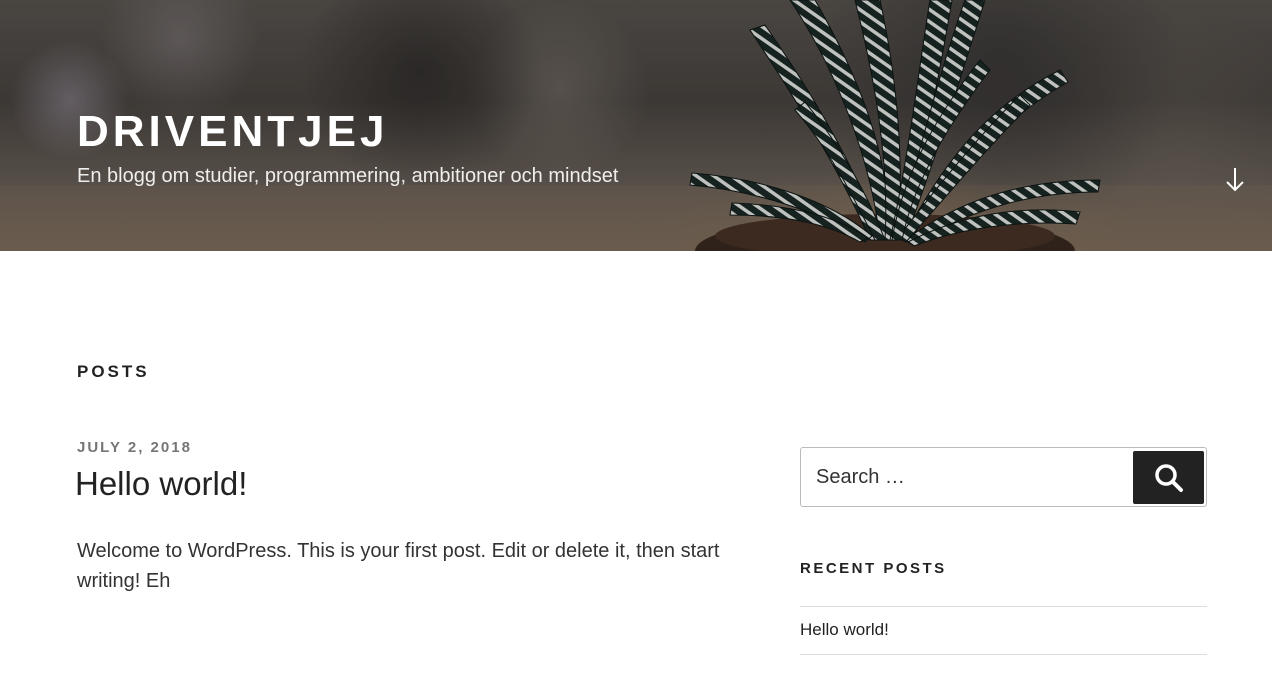 The height and width of the screenshot is (679, 1272). I want to click on post-title: Hello world!, so click(401, 484).